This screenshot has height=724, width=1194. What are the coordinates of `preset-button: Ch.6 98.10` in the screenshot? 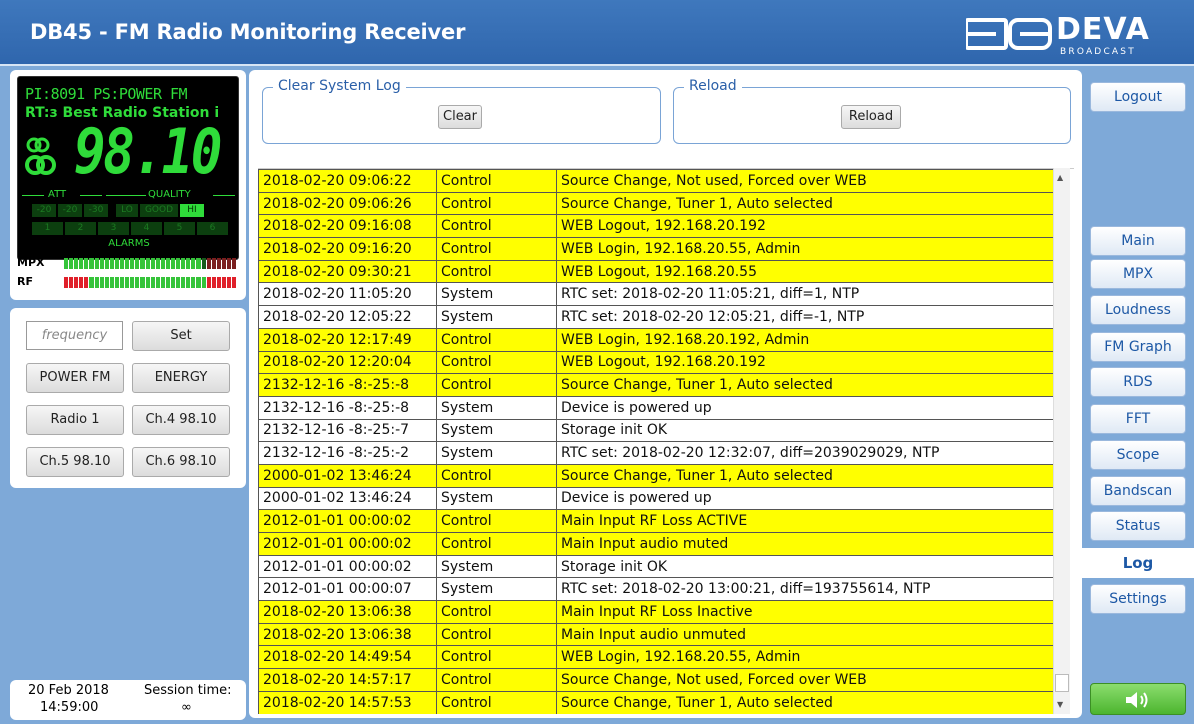 It's located at (181, 462).